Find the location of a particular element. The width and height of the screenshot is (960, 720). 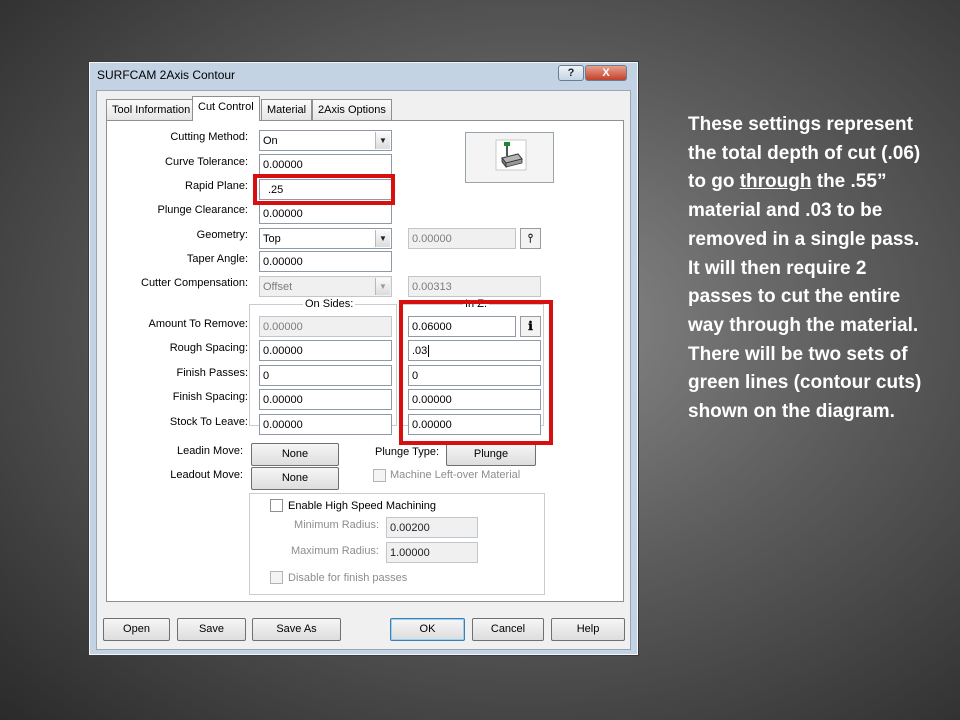

disable-finish-label: Disable for finish passes is located at coordinates (348, 578).